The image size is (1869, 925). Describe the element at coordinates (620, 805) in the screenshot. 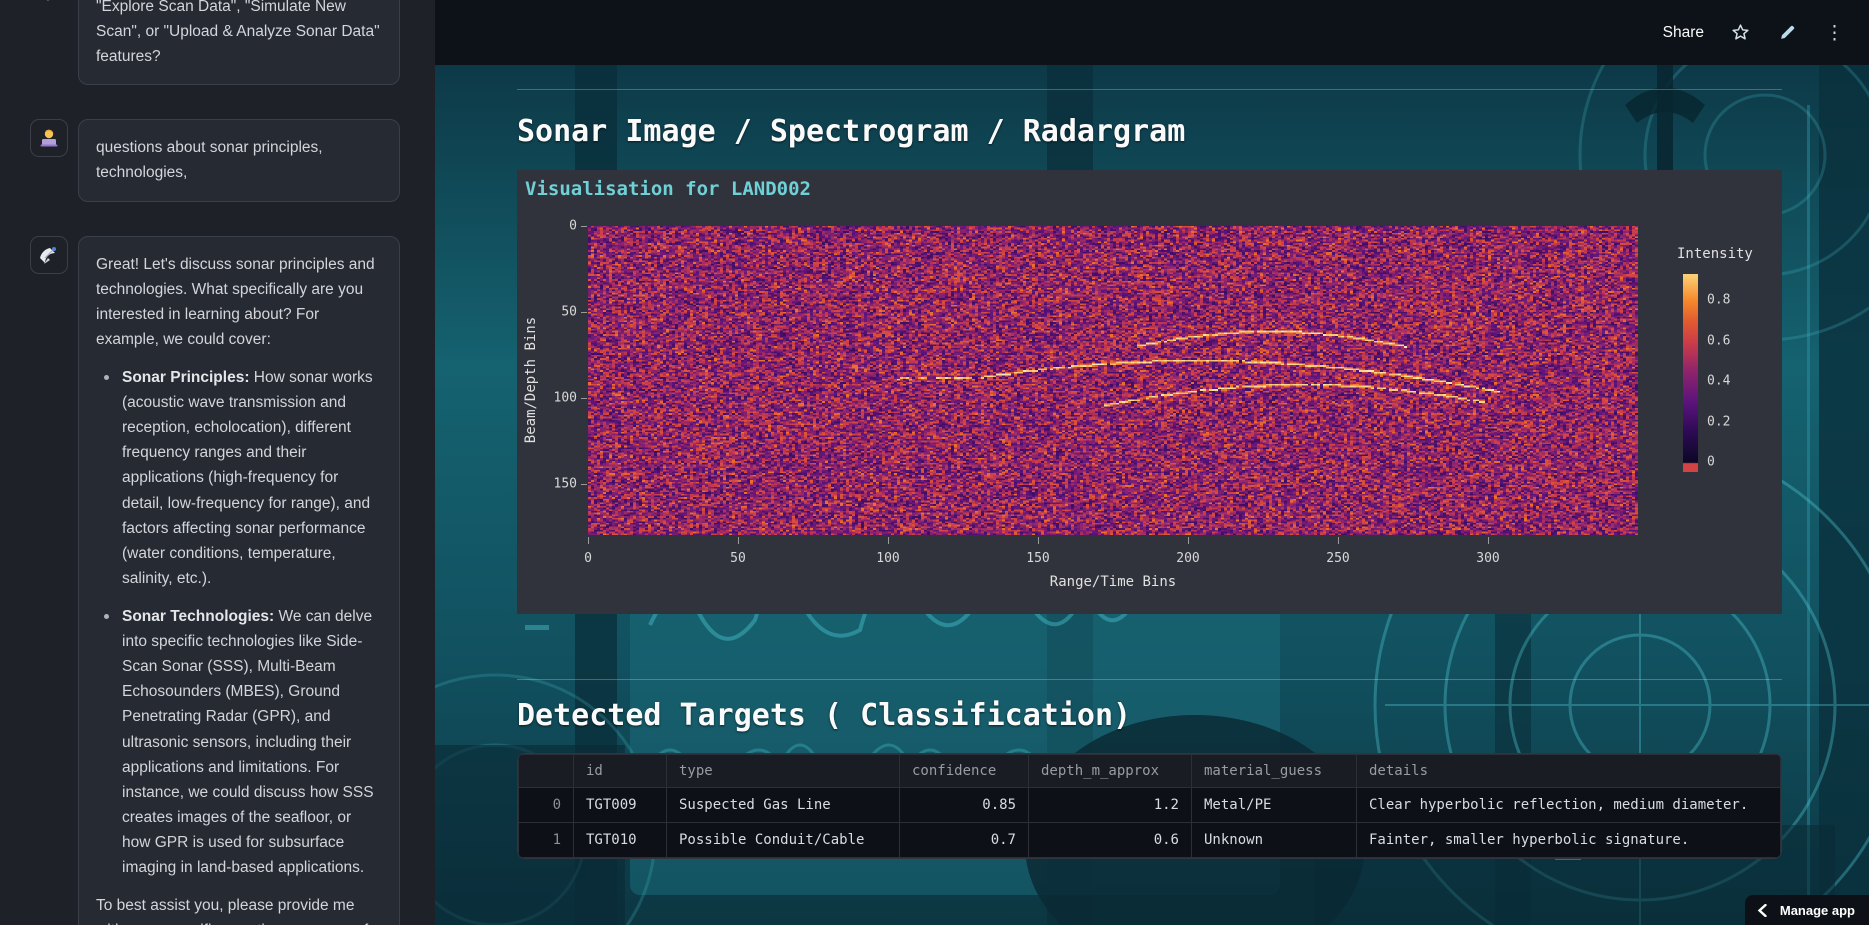

I see `cell-id: TGT009` at that location.